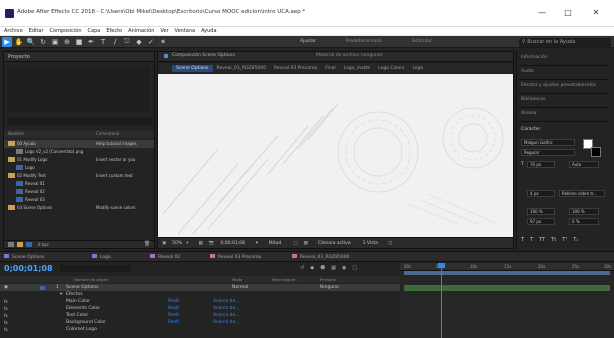  I want to click on project-item: Logo, so click(79, 168).